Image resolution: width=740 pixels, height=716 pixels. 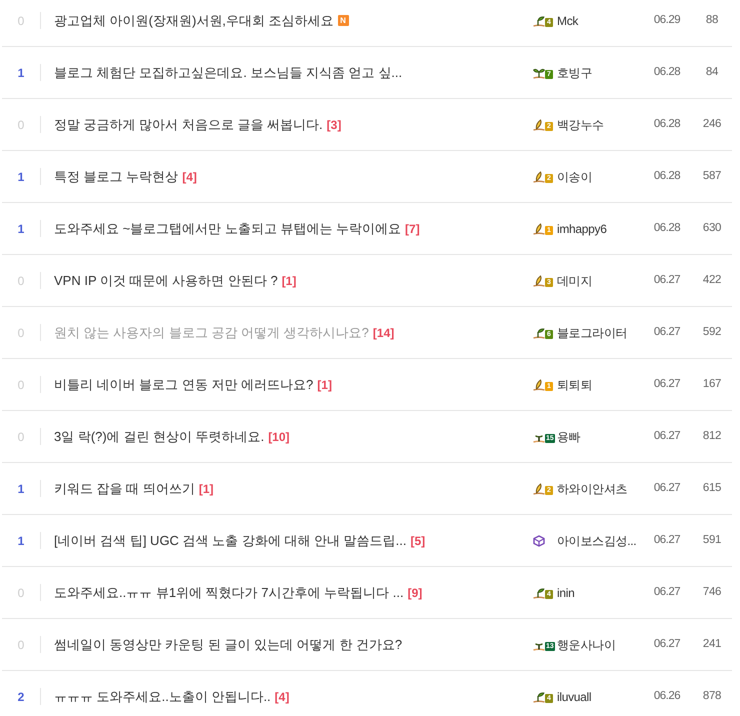 I want to click on view-count: 241, so click(x=712, y=644).